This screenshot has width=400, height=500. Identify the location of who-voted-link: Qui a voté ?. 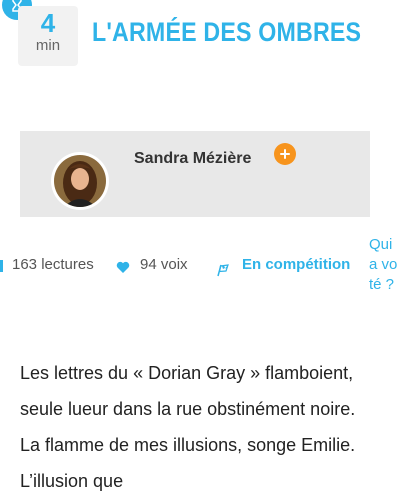
(384, 265).